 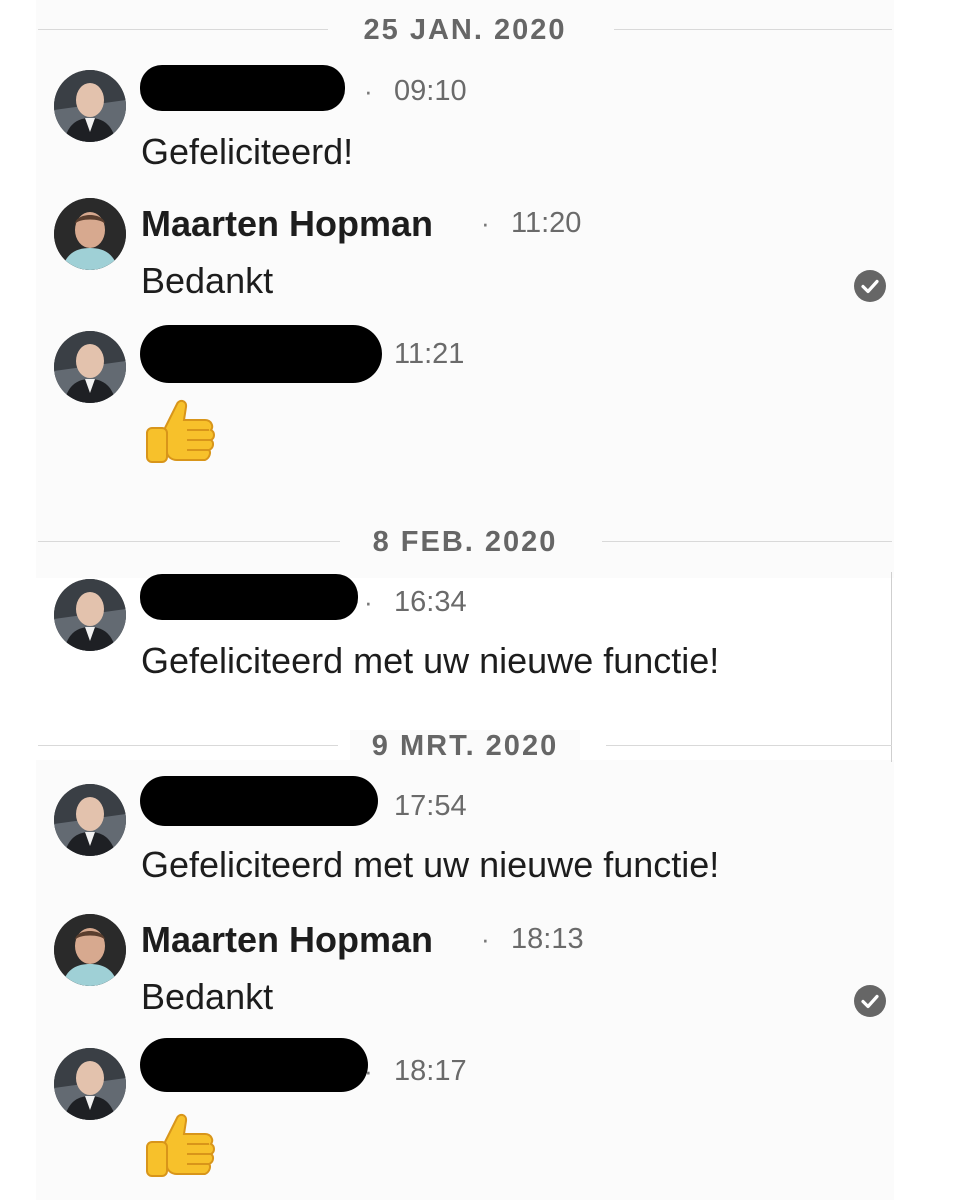 I want to click on date-divider-2: 8 FEB. 2020, so click(x=484, y=542).